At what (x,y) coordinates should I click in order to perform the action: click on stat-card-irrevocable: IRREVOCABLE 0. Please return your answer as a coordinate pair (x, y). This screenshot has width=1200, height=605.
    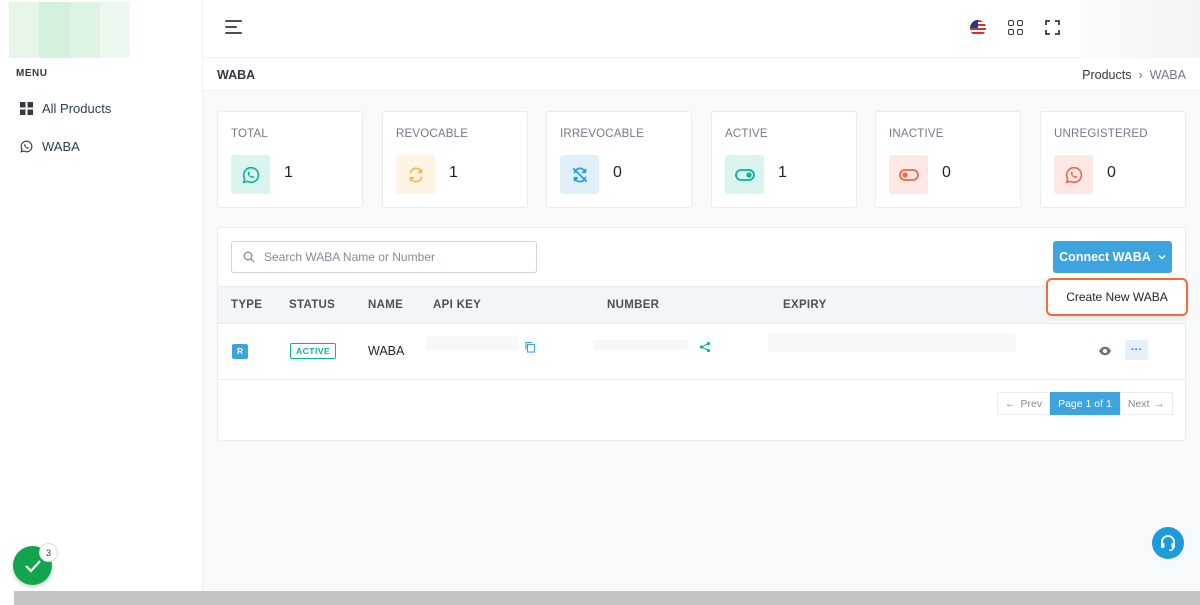
    Looking at the image, I should click on (619, 159).